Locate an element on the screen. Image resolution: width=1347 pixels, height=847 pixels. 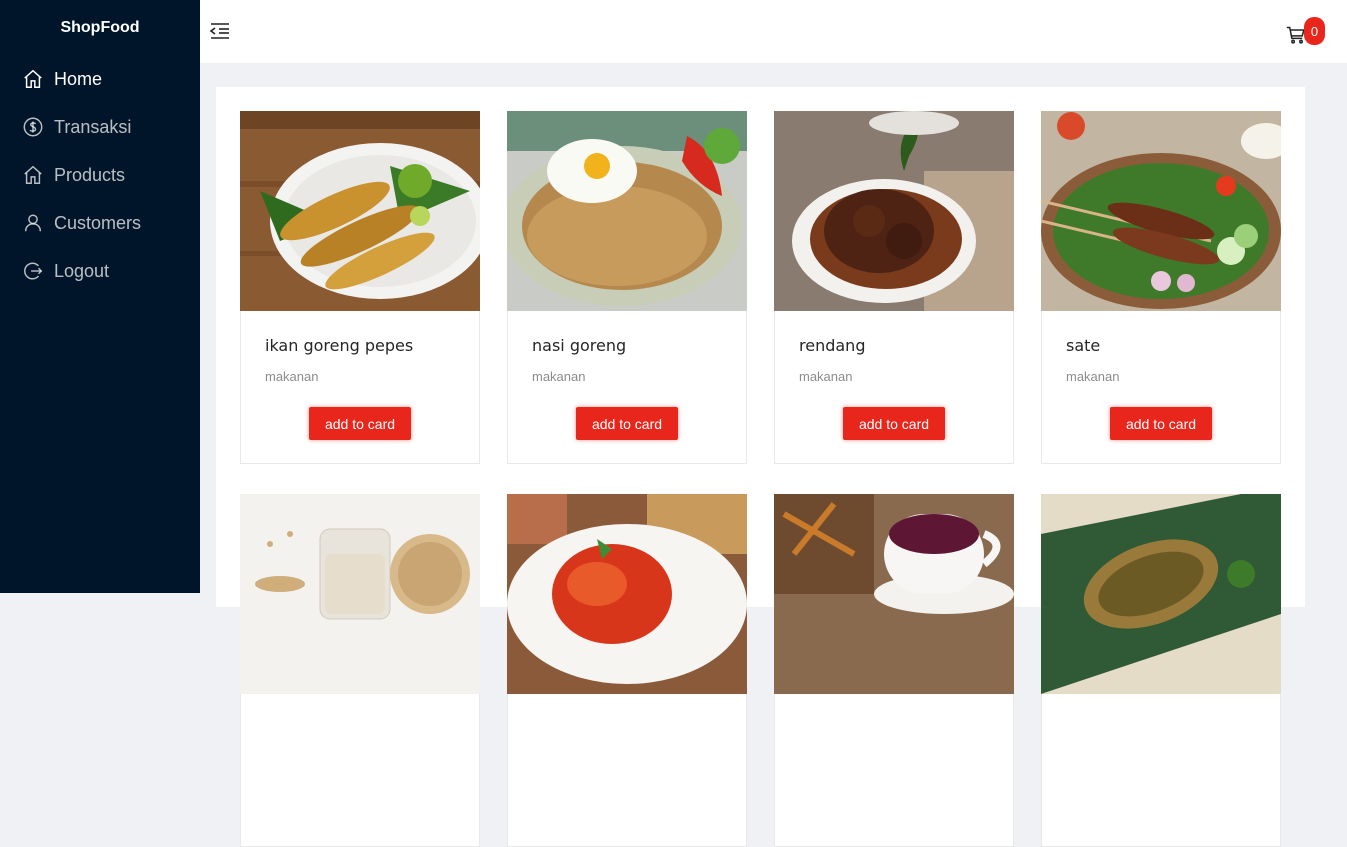
sidebar-menu: Home Transaksi Products Customers Logout is located at coordinates (100, 175).